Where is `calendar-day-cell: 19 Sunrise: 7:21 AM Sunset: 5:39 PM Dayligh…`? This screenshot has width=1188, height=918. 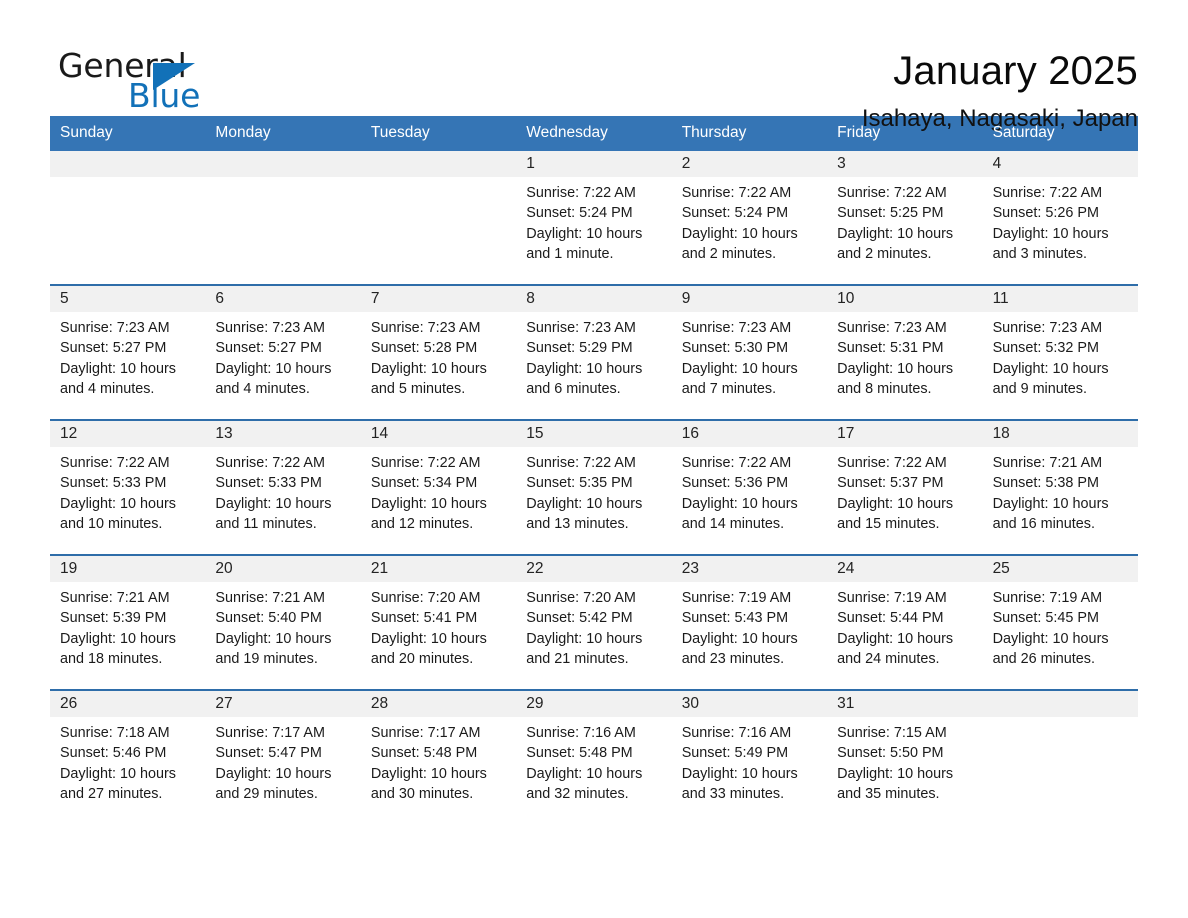 calendar-day-cell: 19 Sunrise: 7:21 AM Sunset: 5:39 PM Dayligh… is located at coordinates (128, 622).